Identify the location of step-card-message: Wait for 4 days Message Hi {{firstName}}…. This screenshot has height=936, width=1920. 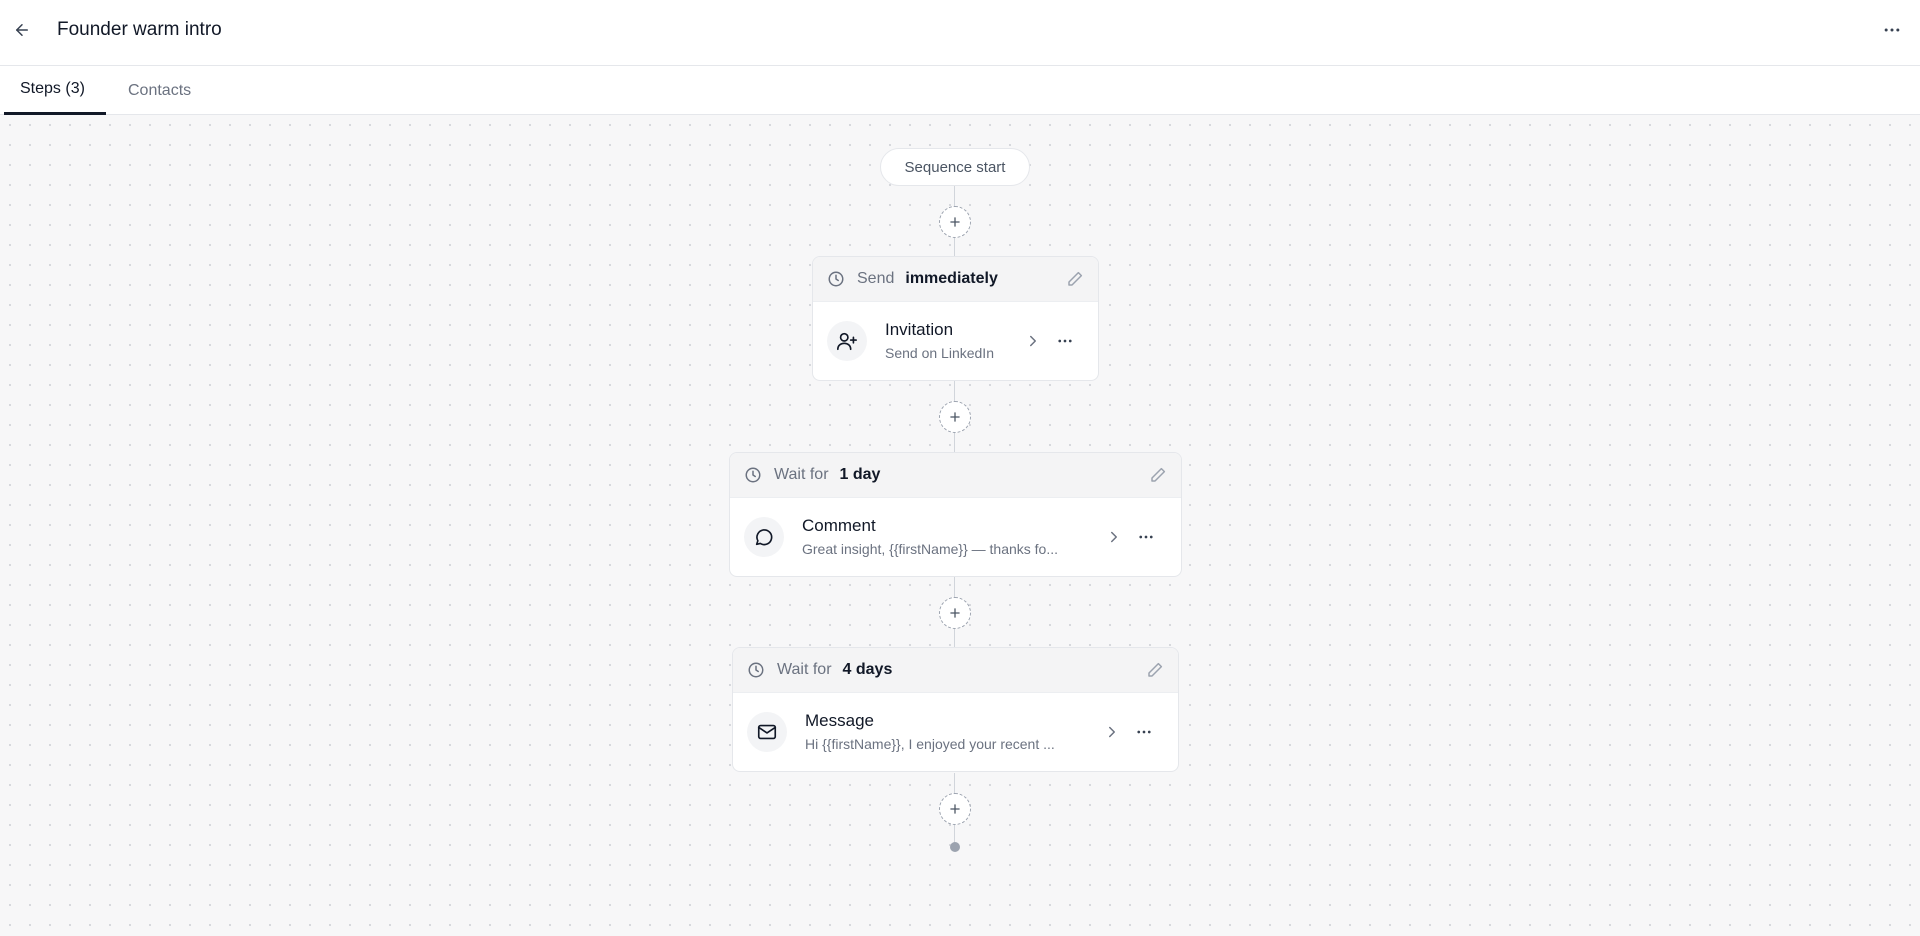
(955, 709).